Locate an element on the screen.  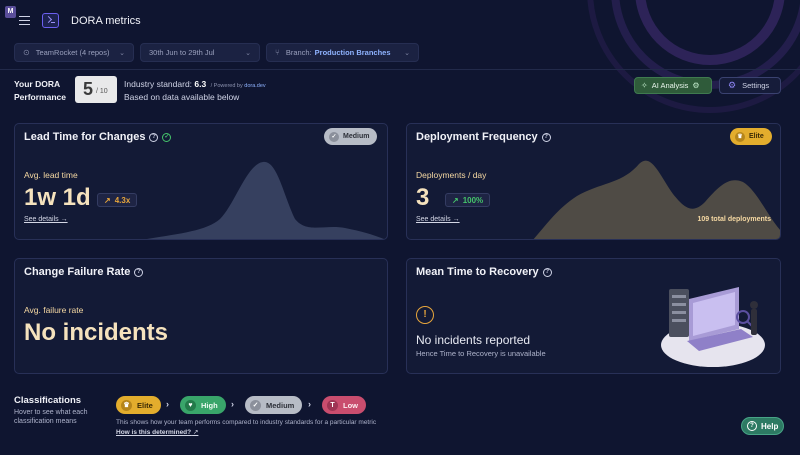
branch-value: Production Branches is located at coordinates (352, 52).